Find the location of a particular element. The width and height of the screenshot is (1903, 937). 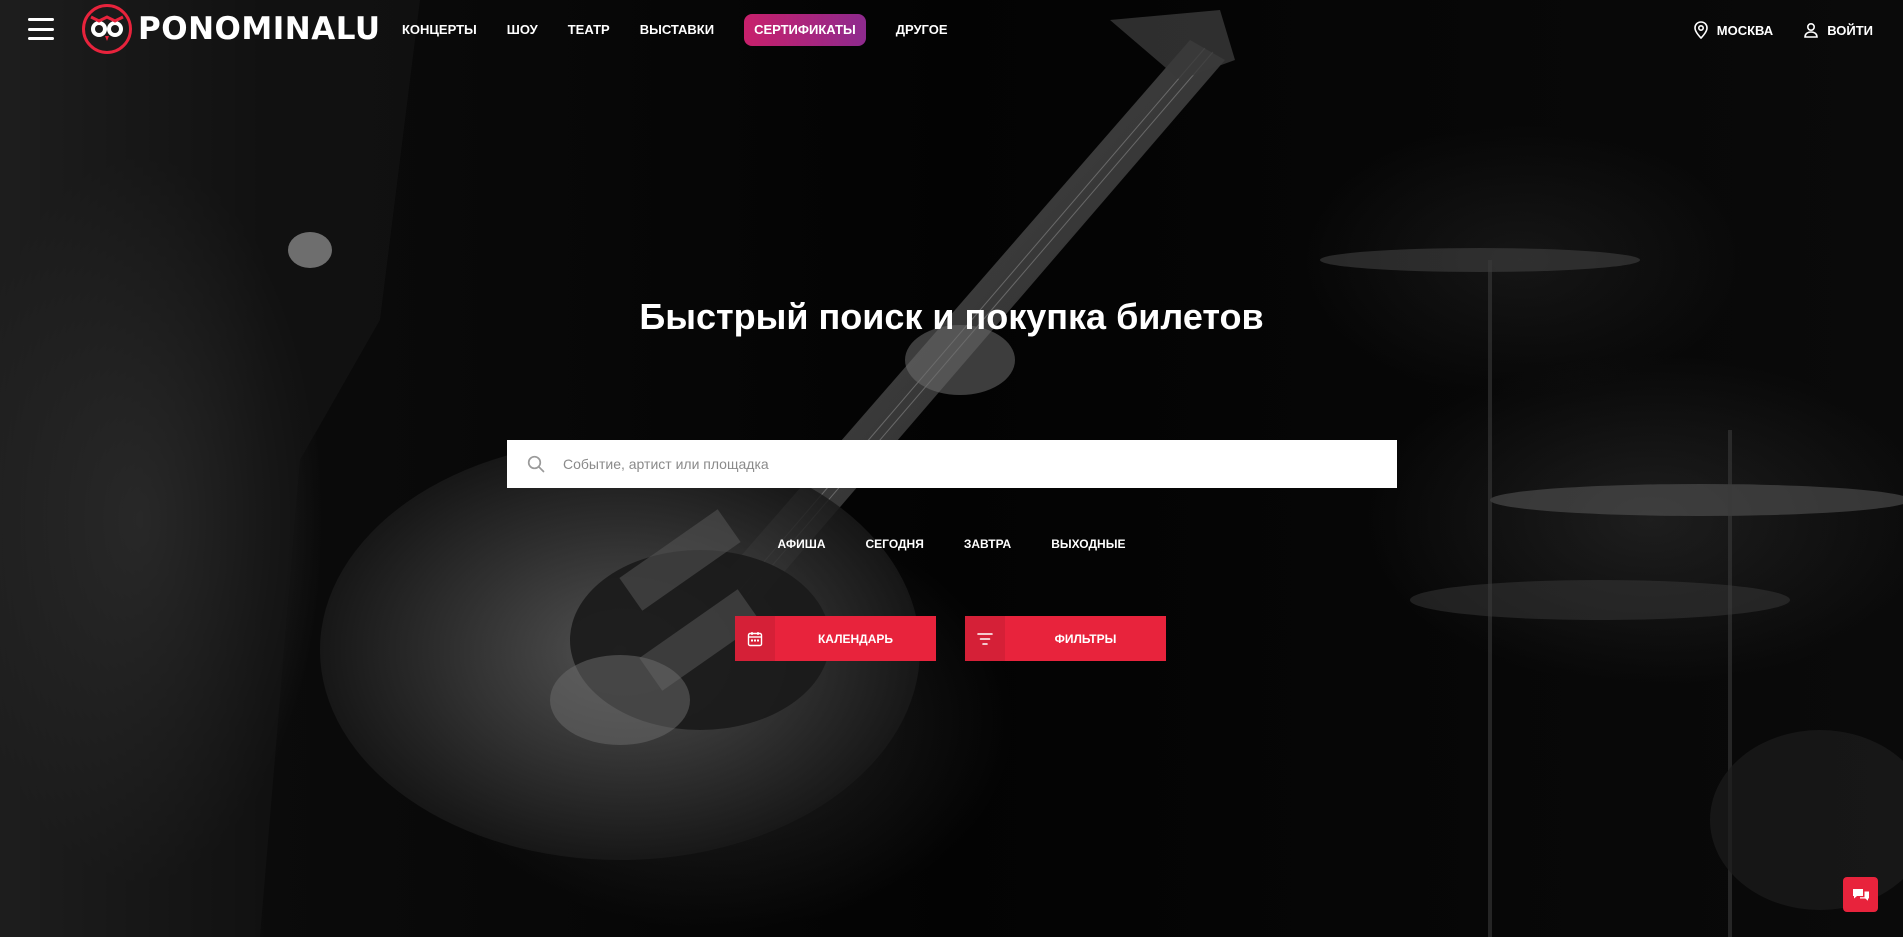

chat-bubbles-icon is located at coordinates (1860, 894).